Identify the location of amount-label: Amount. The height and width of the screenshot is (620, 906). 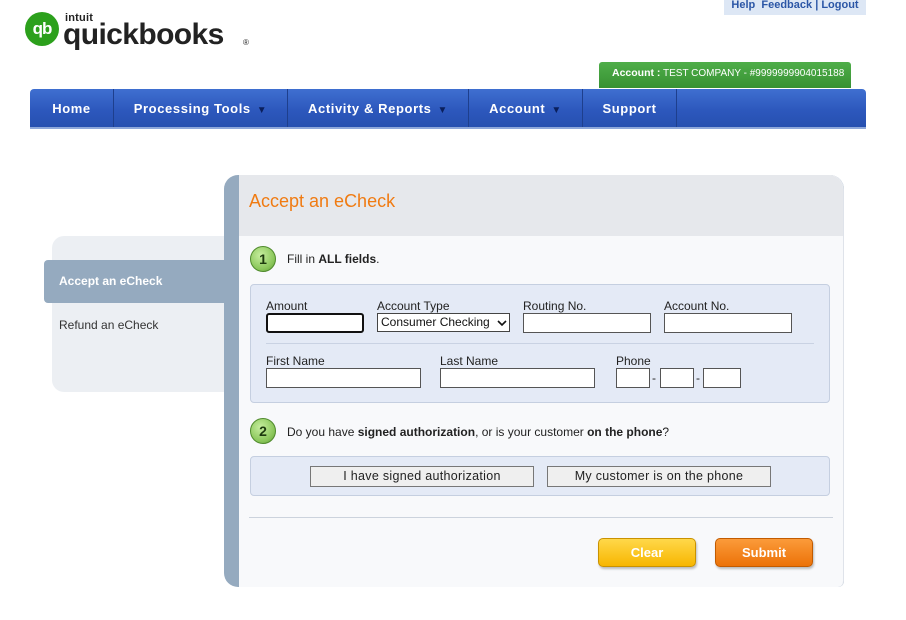
(287, 306).